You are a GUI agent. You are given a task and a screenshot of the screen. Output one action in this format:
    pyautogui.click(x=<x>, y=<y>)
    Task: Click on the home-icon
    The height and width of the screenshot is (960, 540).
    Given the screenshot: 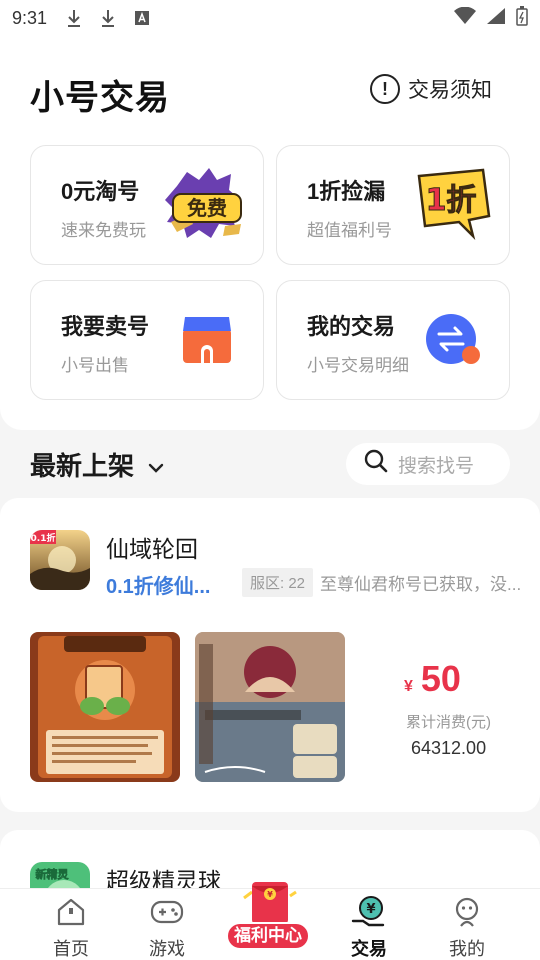 What is the action you would take?
    pyautogui.click(x=71, y=912)
    